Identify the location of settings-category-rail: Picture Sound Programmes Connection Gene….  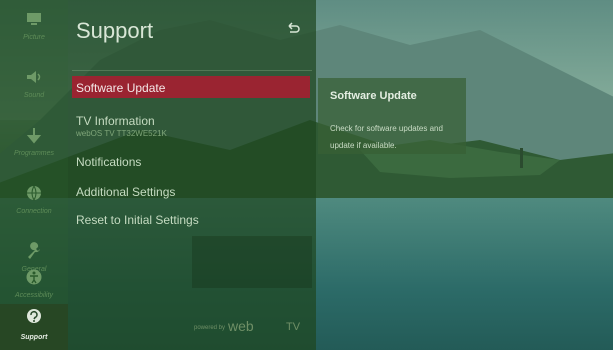
(34, 175).